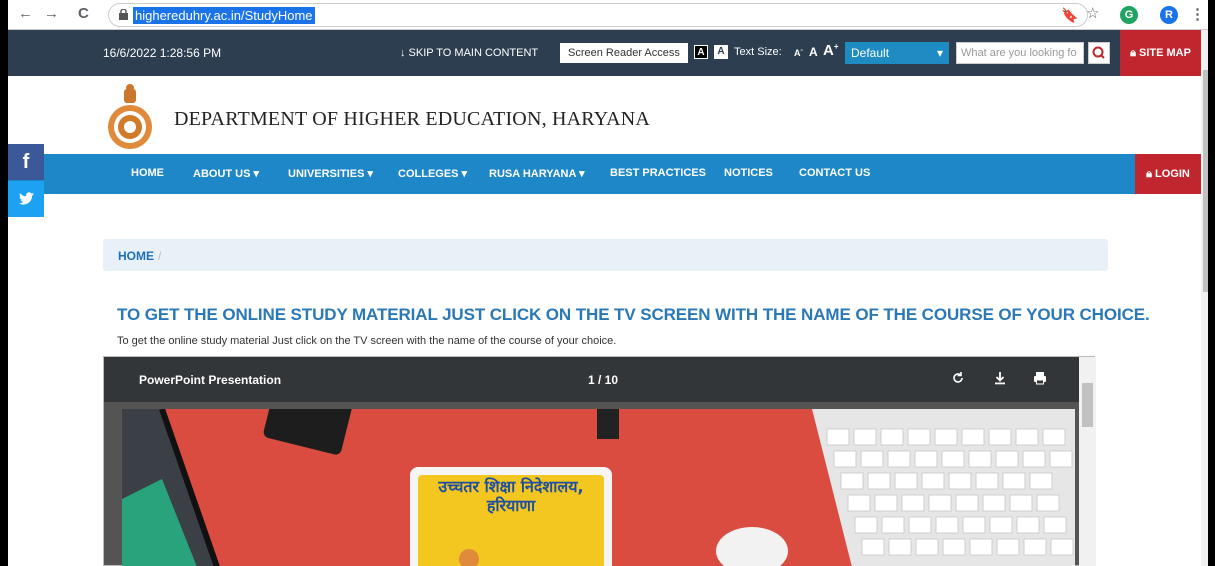 The image size is (1215, 566). What do you see at coordinates (897, 53) in the screenshot?
I see `theme-select: Default ▾` at bounding box center [897, 53].